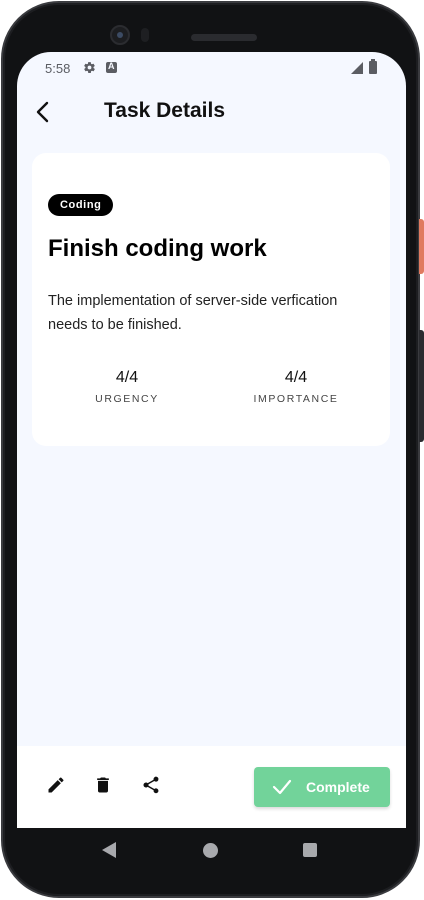 This screenshot has height=900, width=424. I want to click on delete-button, so click(103, 785).